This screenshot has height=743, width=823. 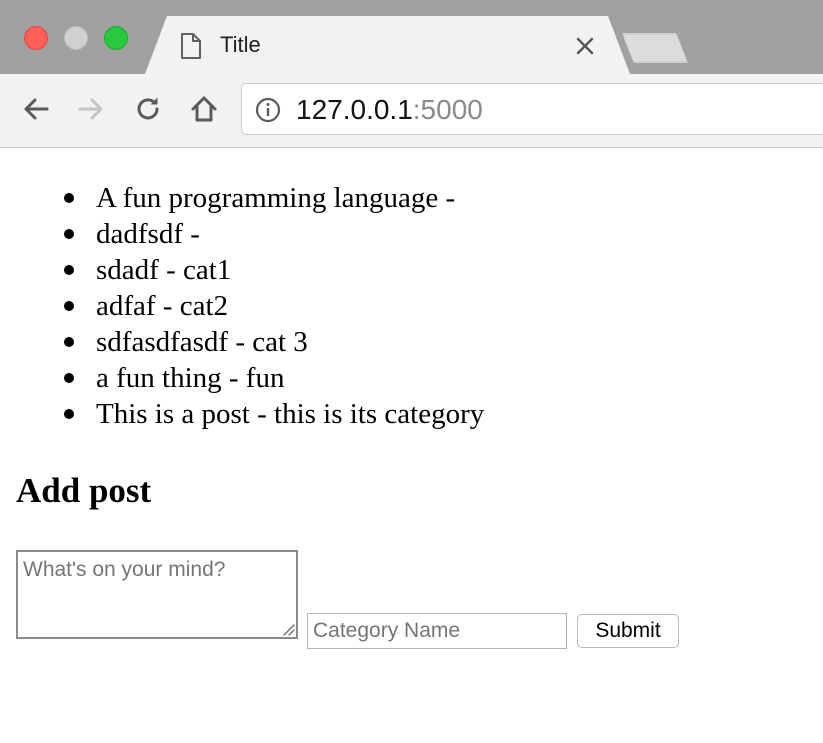 What do you see at coordinates (240, 44) in the screenshot?
I see `tab-title: Title` at bounding box center [240, 44].